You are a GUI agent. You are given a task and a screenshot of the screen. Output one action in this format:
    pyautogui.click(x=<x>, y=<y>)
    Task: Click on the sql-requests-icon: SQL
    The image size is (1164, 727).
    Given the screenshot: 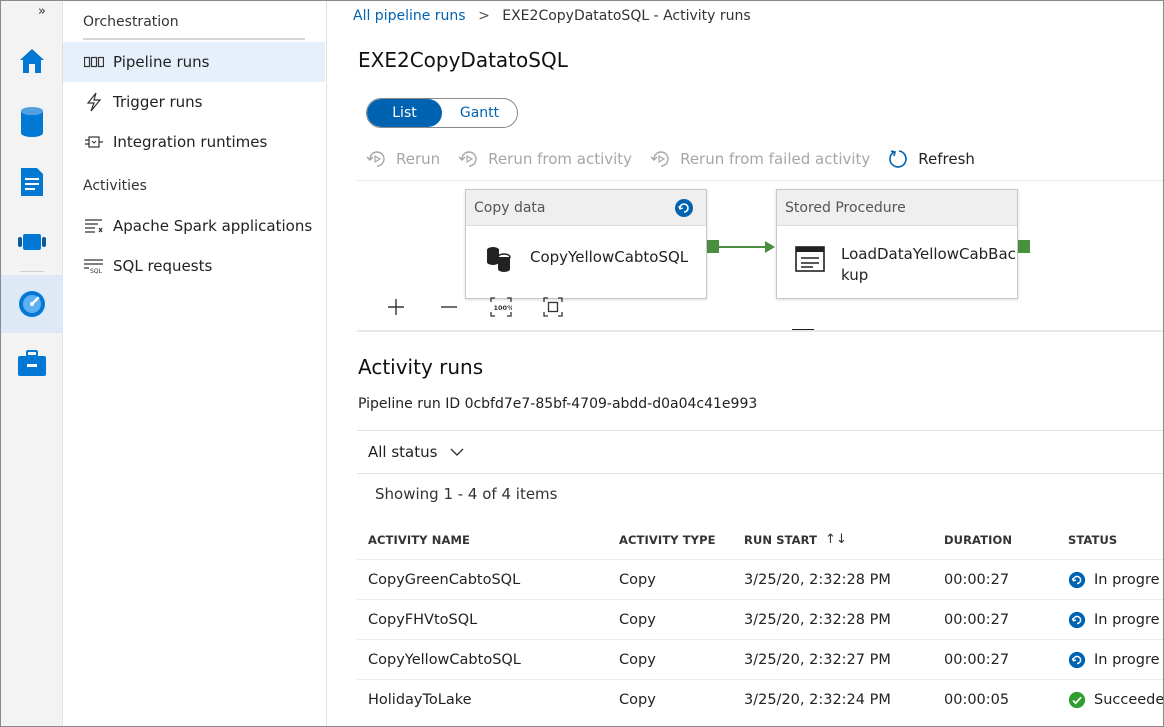 What is the action you would take?
    pyautogui.click(x=94, y=266)
    